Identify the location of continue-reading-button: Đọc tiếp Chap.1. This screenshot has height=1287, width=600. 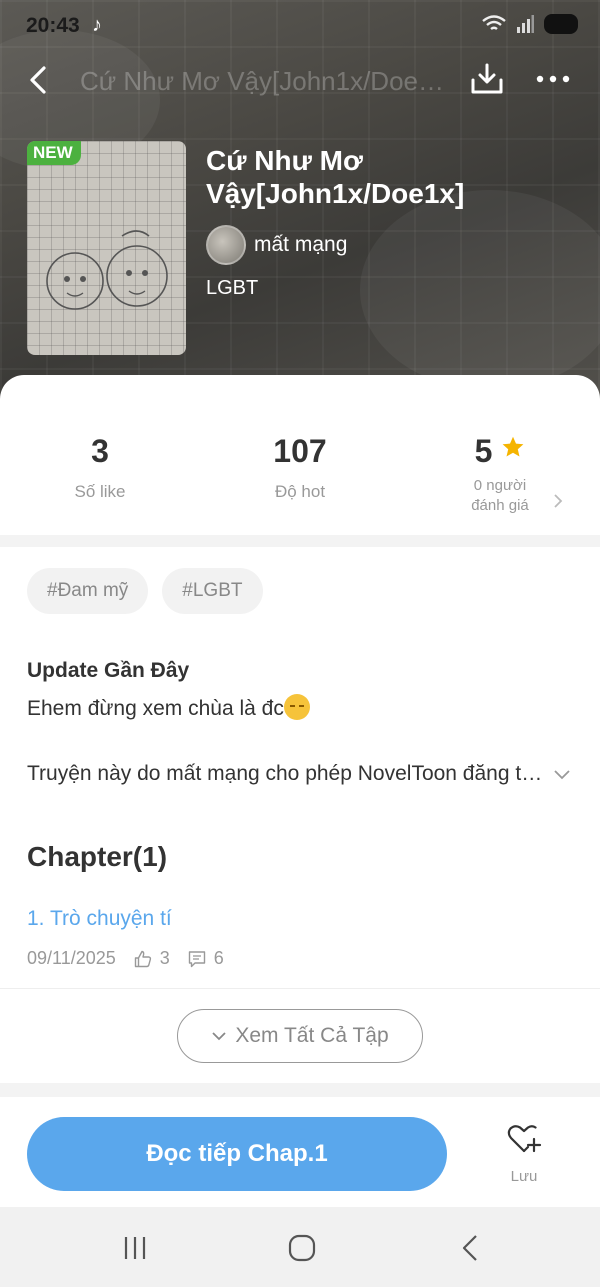
(237, 1154).